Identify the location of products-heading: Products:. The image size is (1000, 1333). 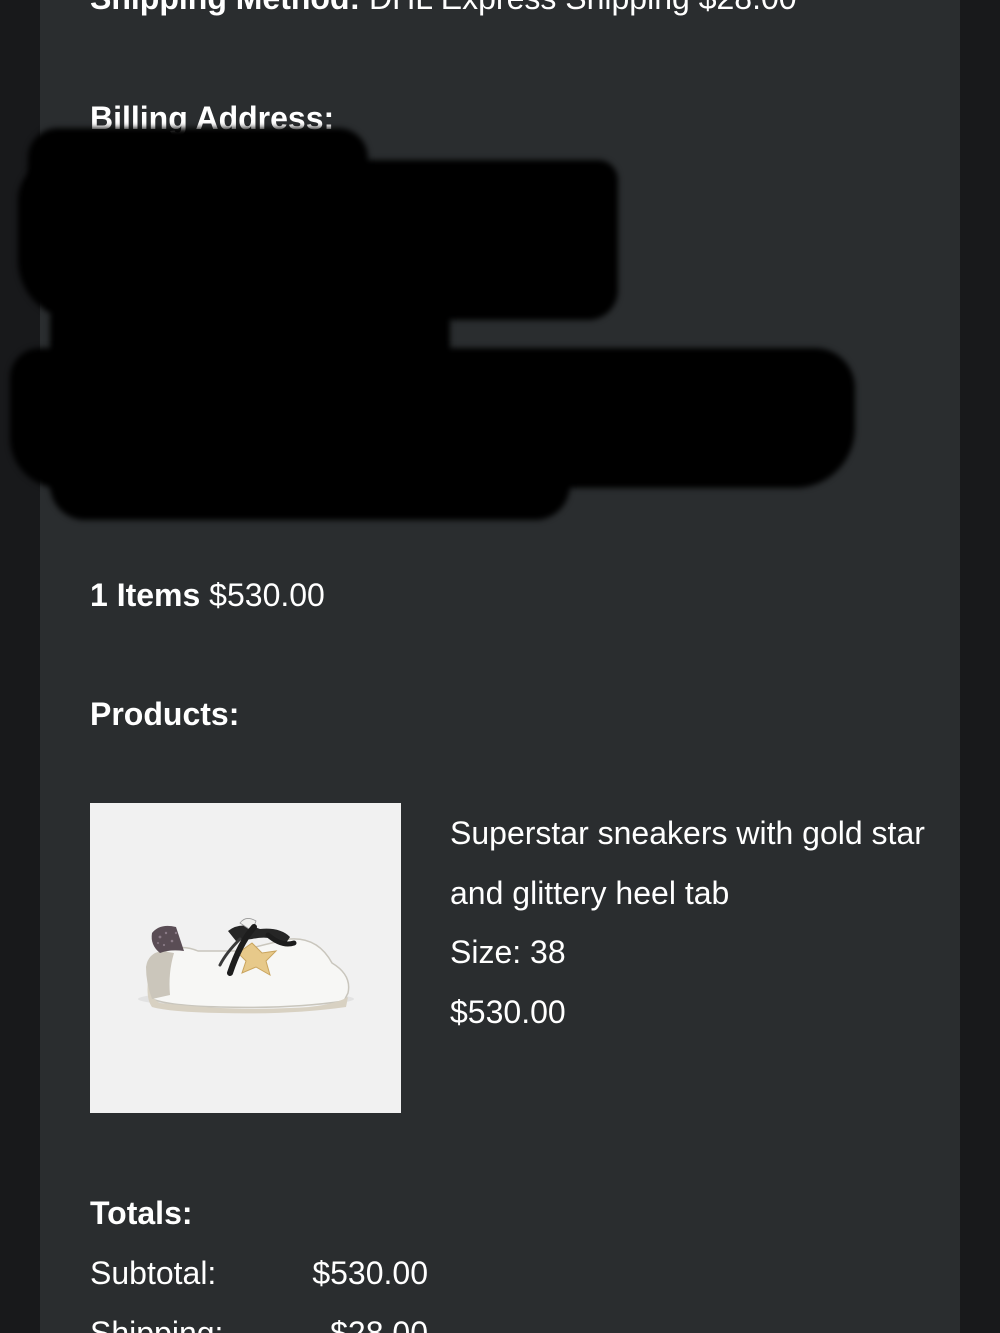
(165, 714).